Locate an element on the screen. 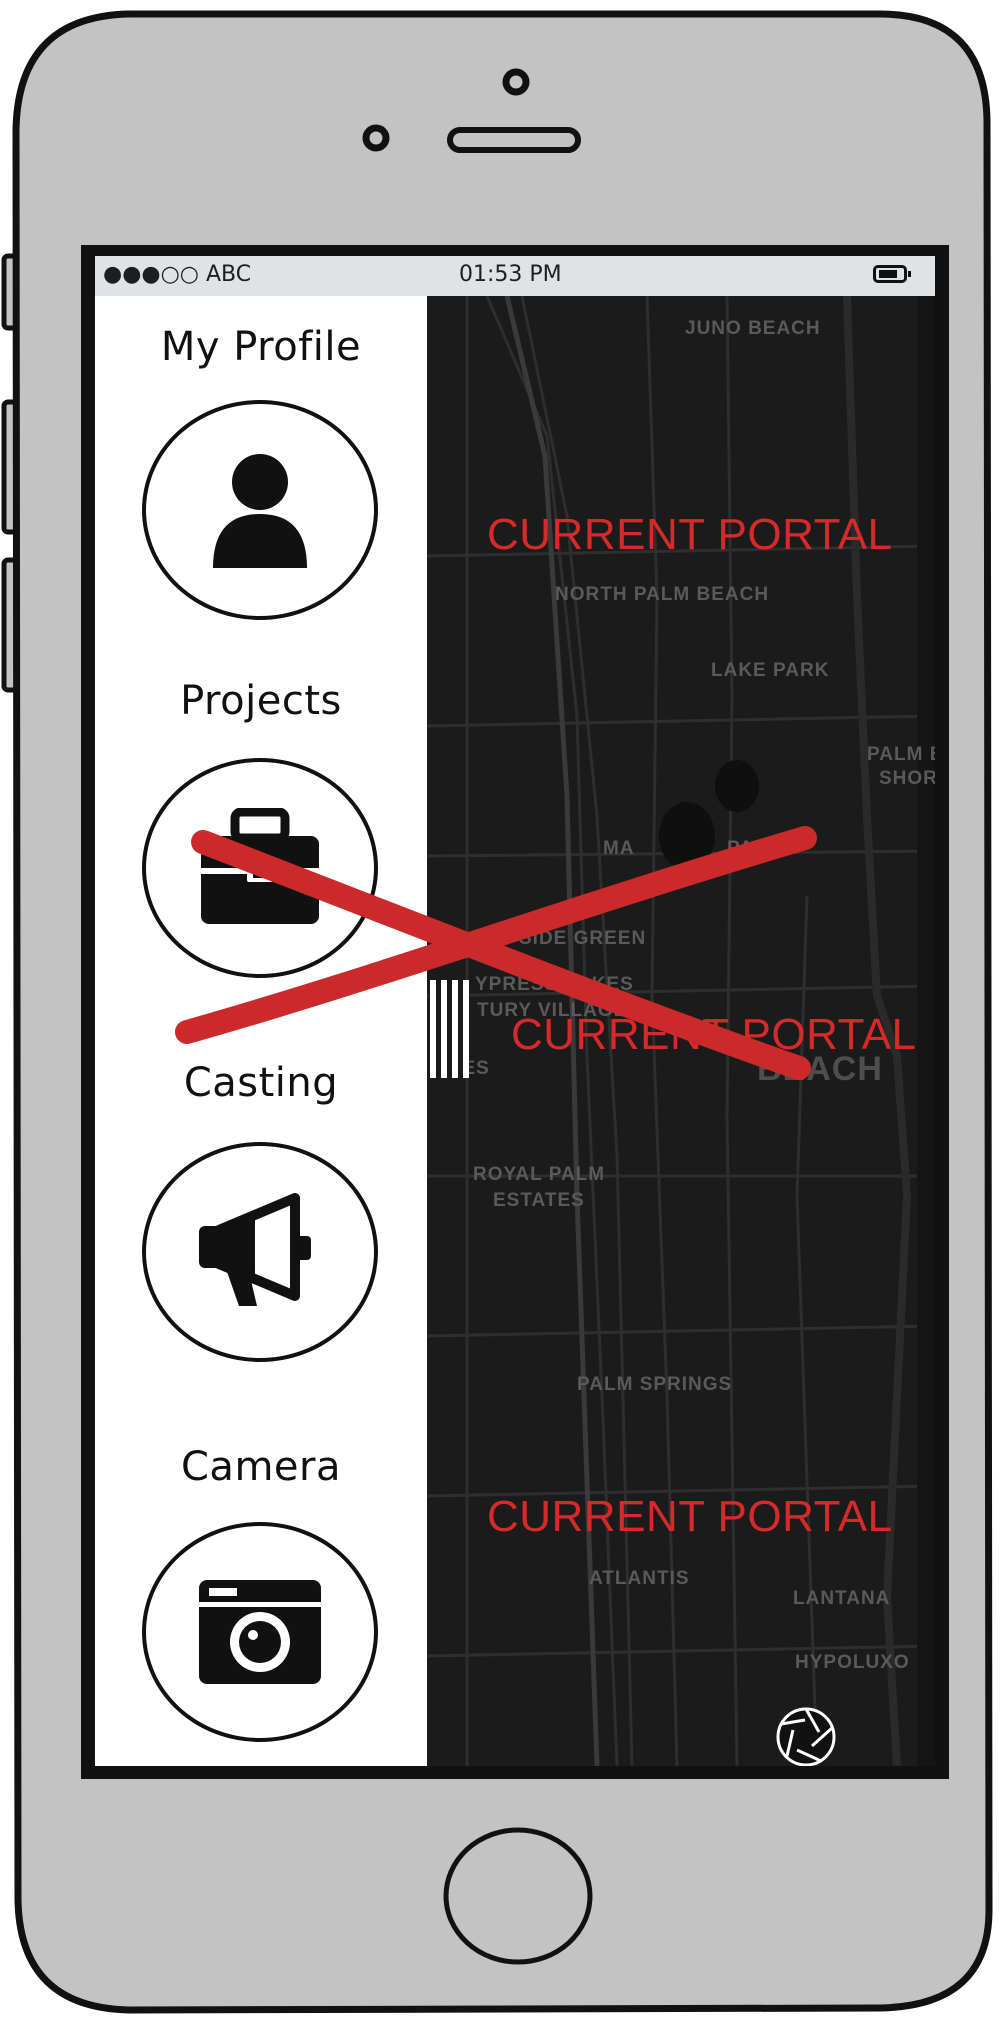 Image resolution: width=1005 pixels, height=2018 pixels. drawer-handle is located at coordinates (449, 1029).